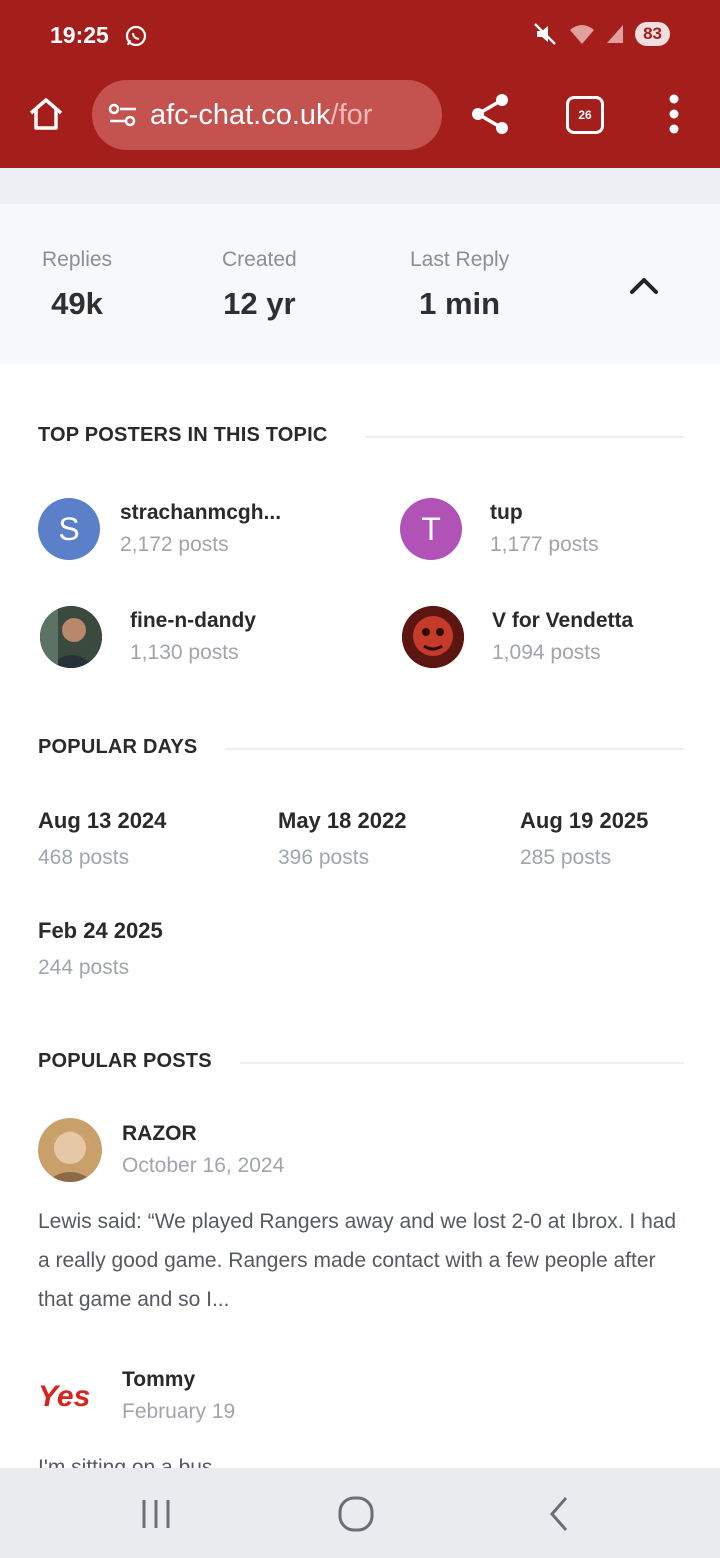 The height and width of the screenshot is (1558, 720). Describe the element at coordinates (136, 36) in the screenshot. I see `whatsapp-icon` at that location.